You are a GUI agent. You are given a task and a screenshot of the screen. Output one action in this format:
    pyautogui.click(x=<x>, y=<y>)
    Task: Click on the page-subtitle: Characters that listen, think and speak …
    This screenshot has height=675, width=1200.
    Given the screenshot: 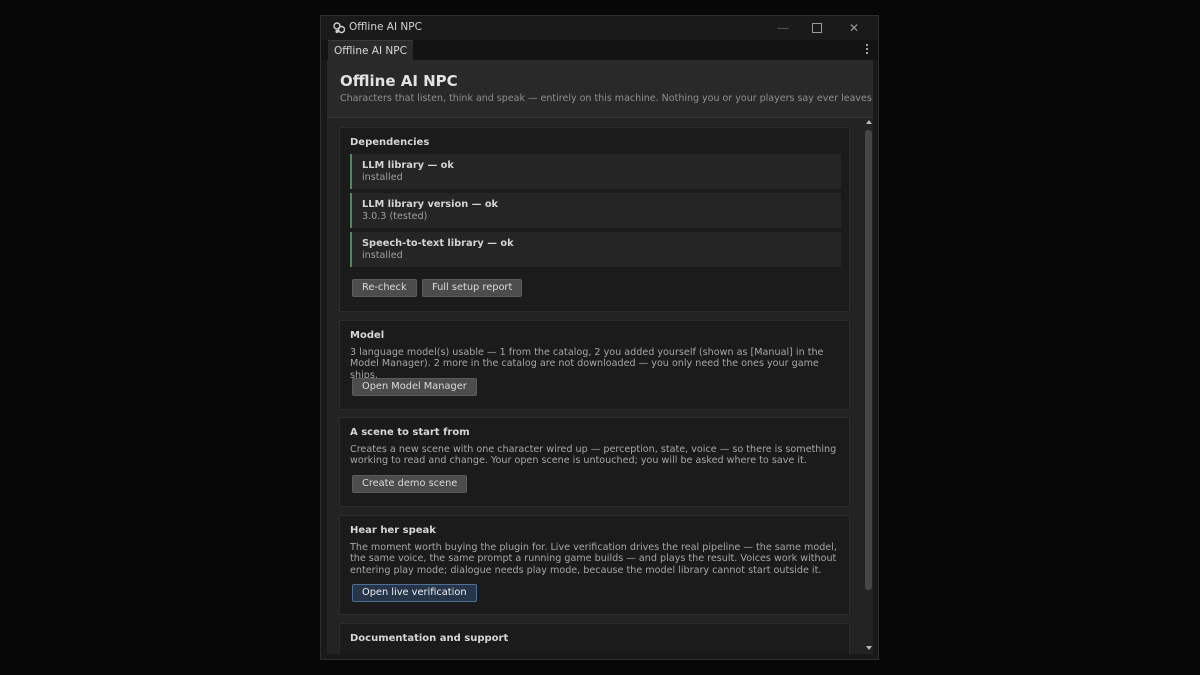 What is the action you would take?
    pyautogui.click(x=606, y=98)
    